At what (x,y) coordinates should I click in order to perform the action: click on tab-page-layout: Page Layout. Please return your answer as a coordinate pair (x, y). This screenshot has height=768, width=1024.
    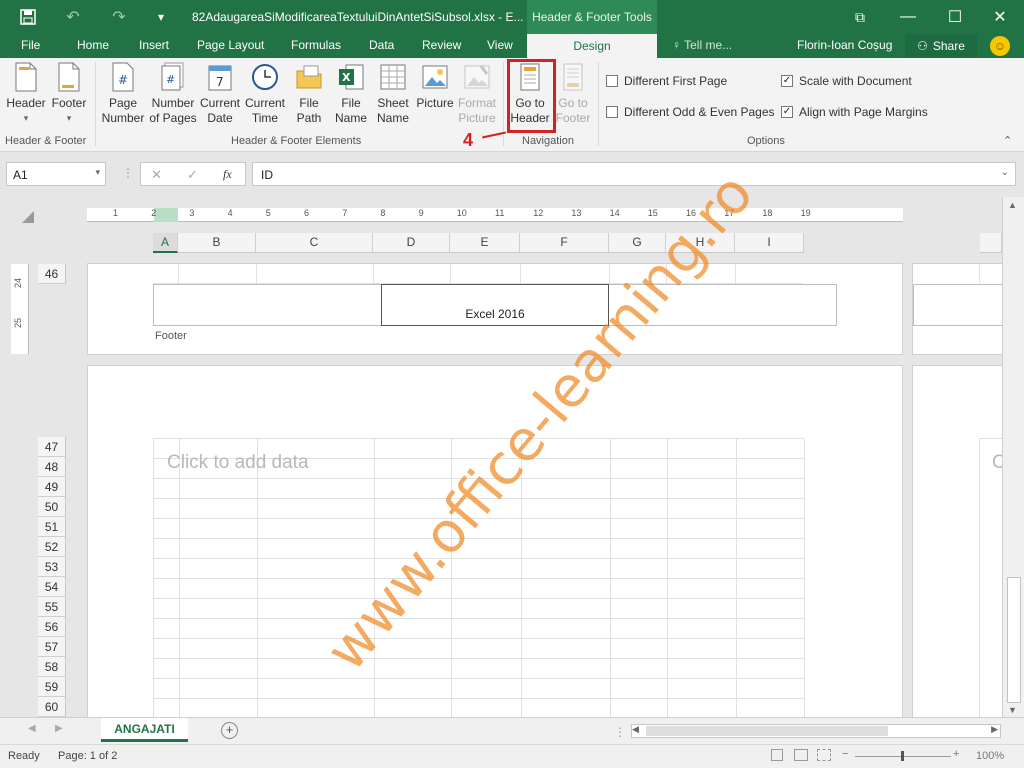
    Looking at the image, I should click on (230, 45).